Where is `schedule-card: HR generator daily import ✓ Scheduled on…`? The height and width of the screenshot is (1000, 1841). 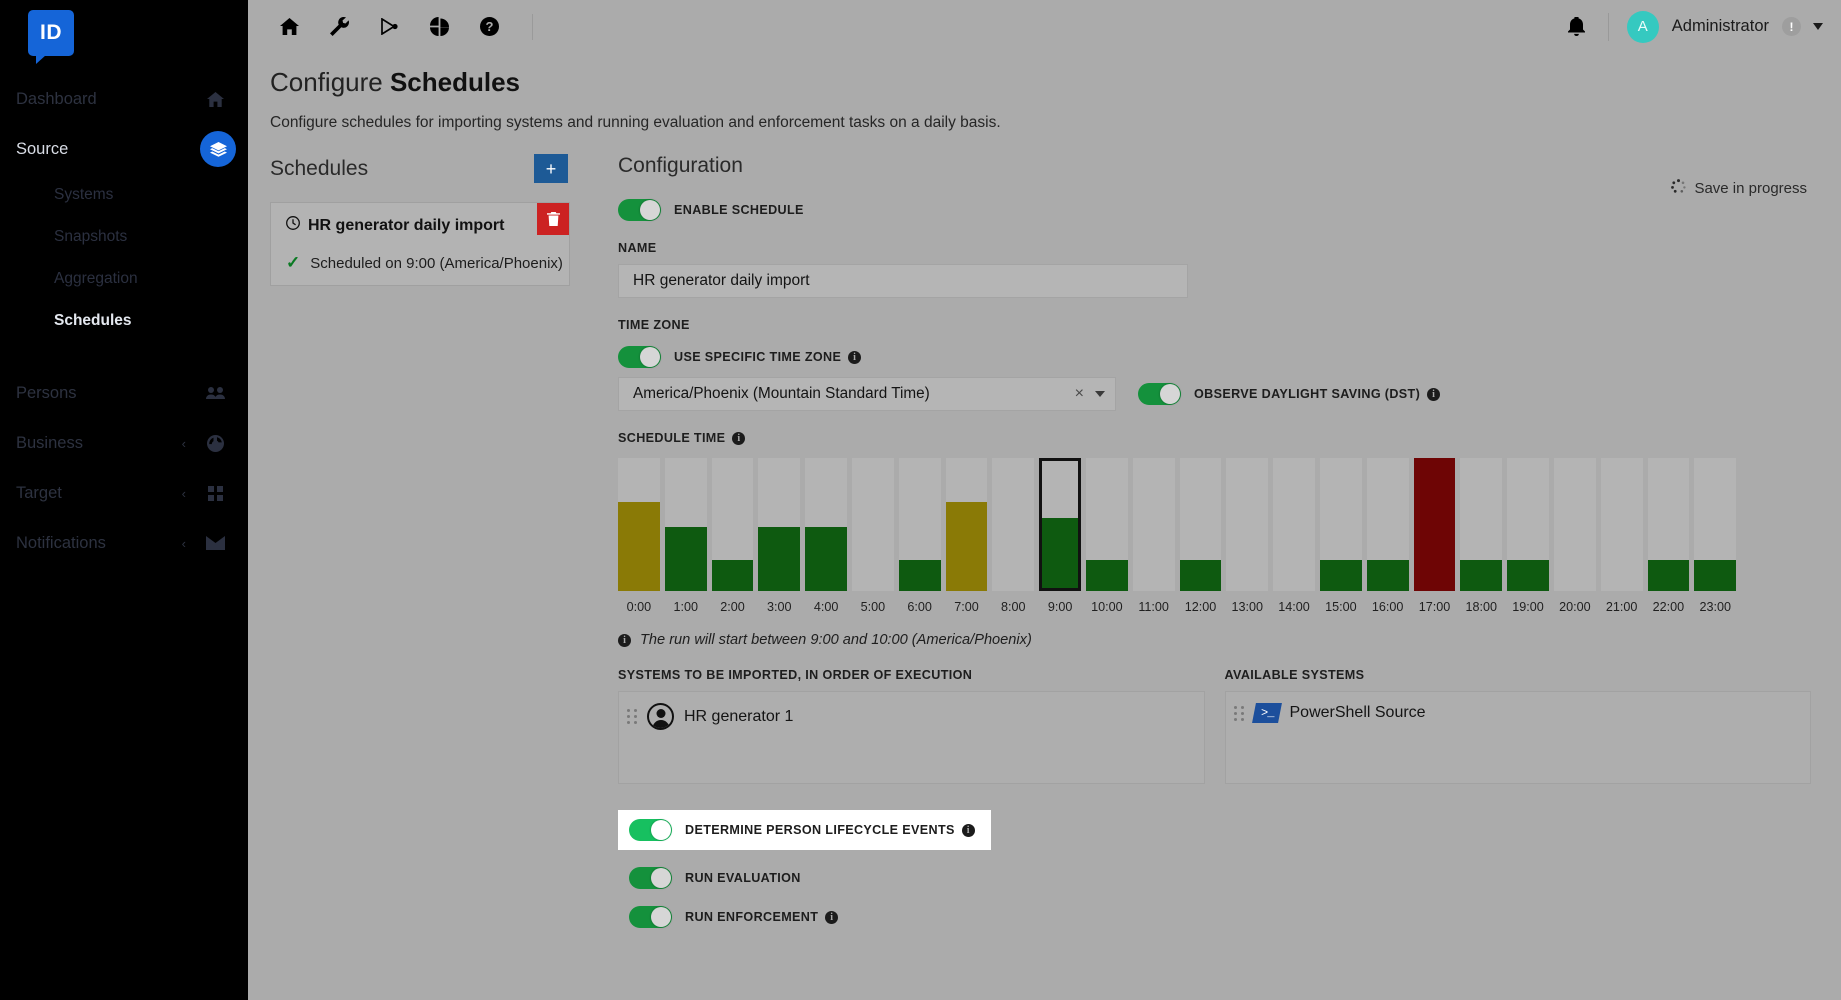
schedule-card: HR generator daily import ✓ Scheduled on… is located at coordinates (420, 244).